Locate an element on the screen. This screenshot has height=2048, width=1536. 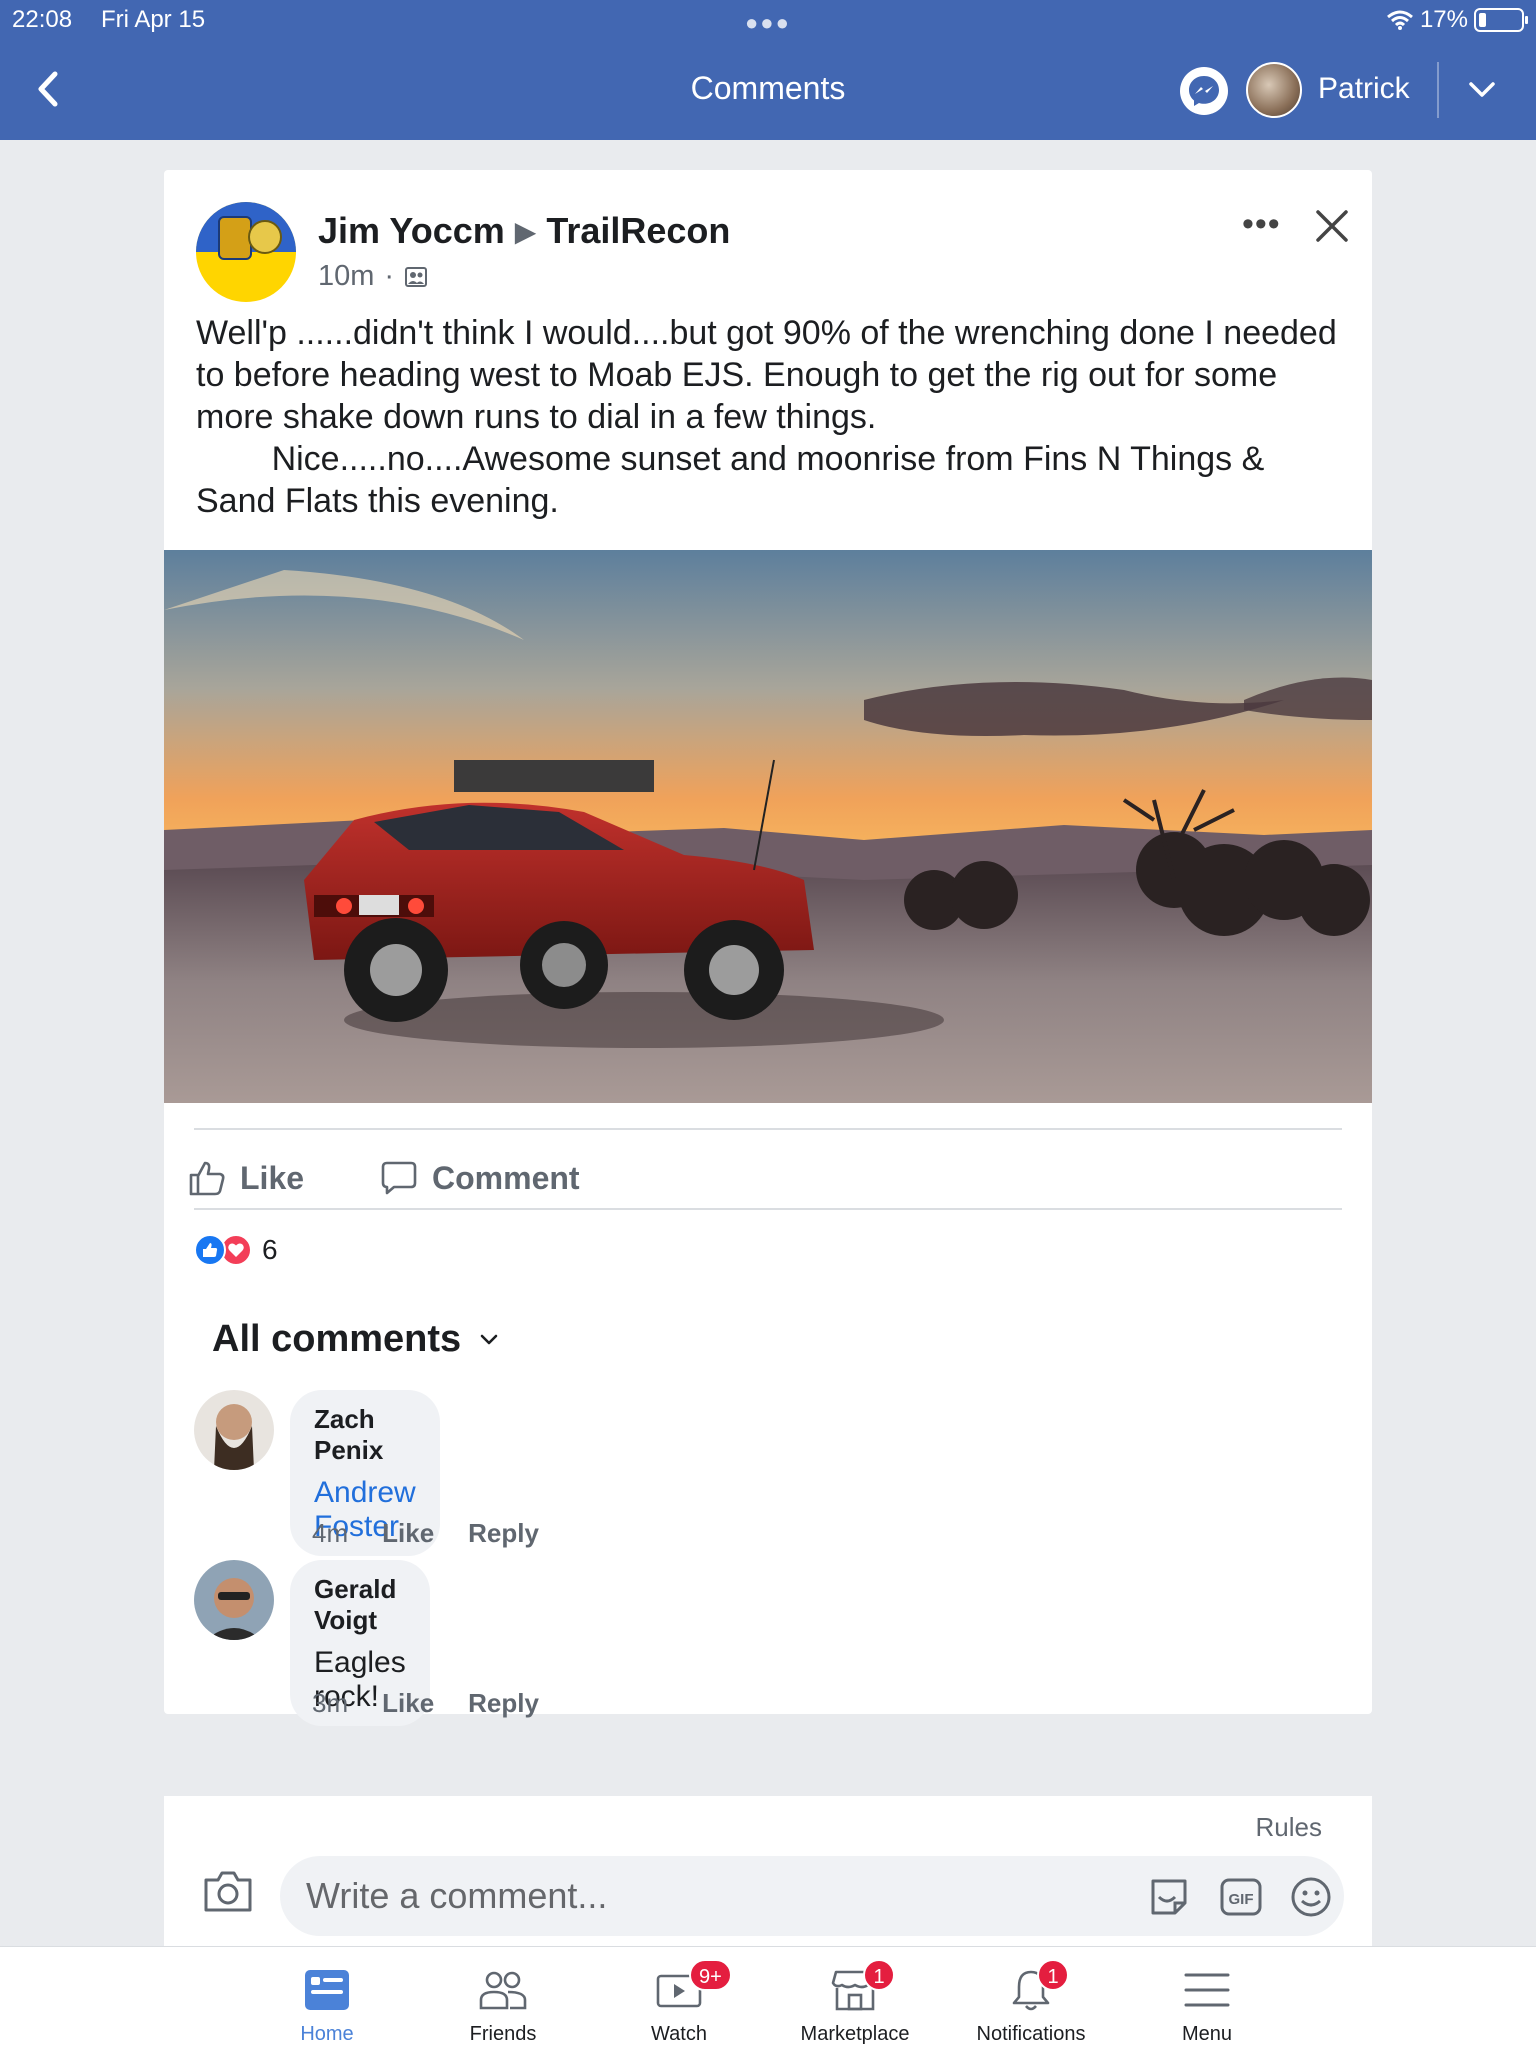
notifications-badge: 1 is located at coordinates (1053, 1975).